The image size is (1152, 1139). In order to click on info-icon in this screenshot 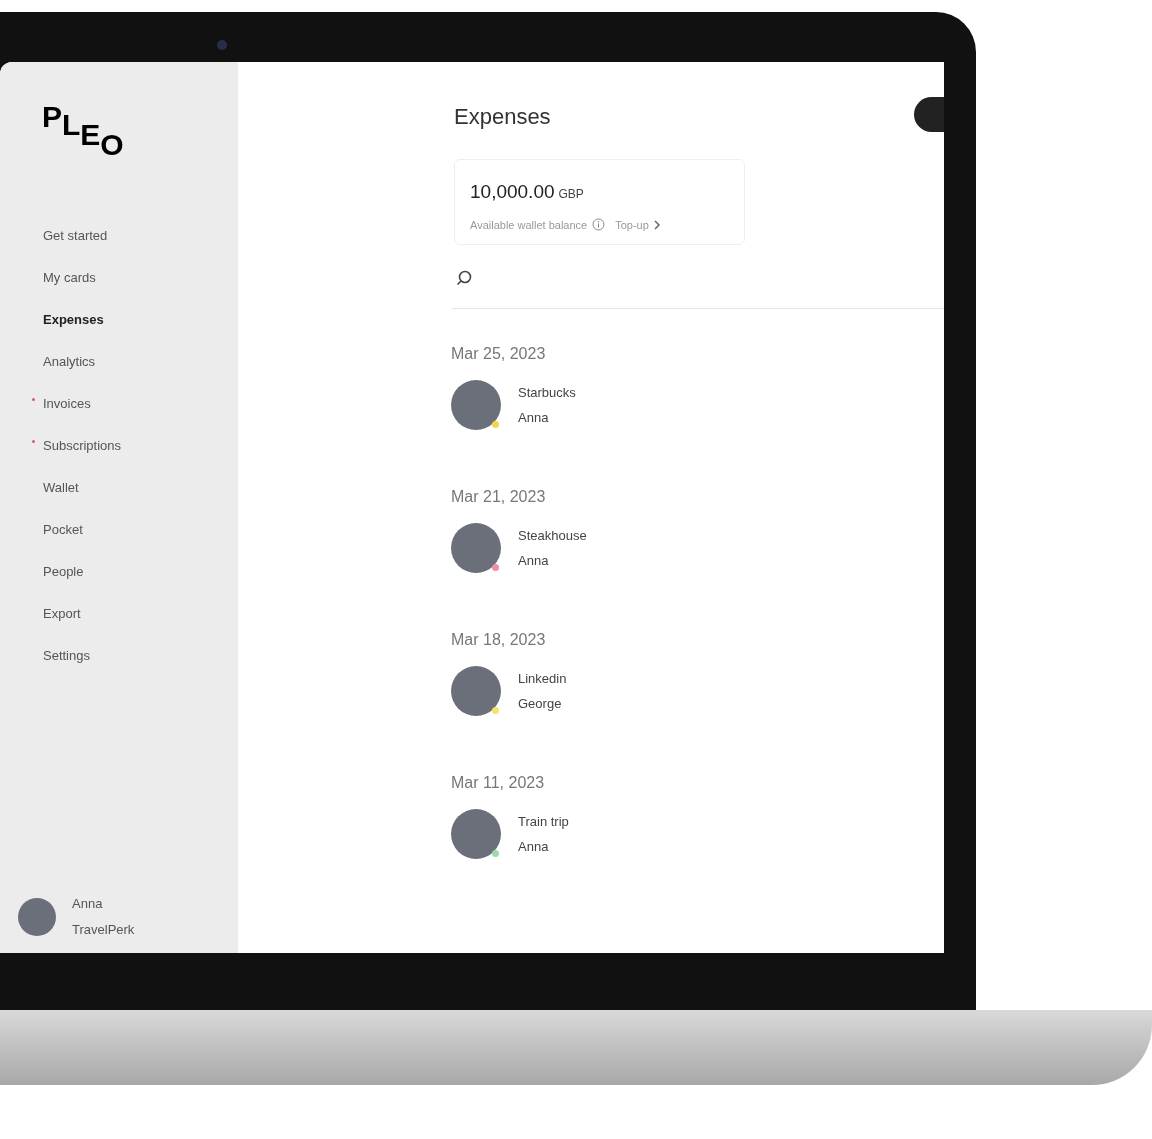, I will do `click(599, 225)`.